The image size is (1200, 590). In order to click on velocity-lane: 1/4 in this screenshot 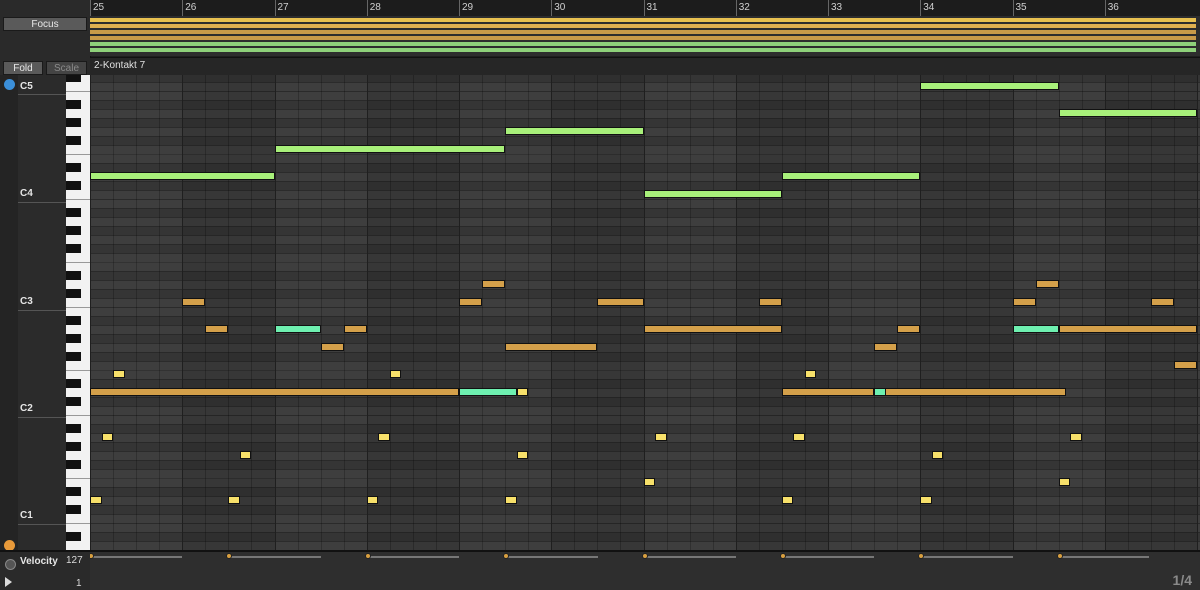, I will do `click(645, 570)`.